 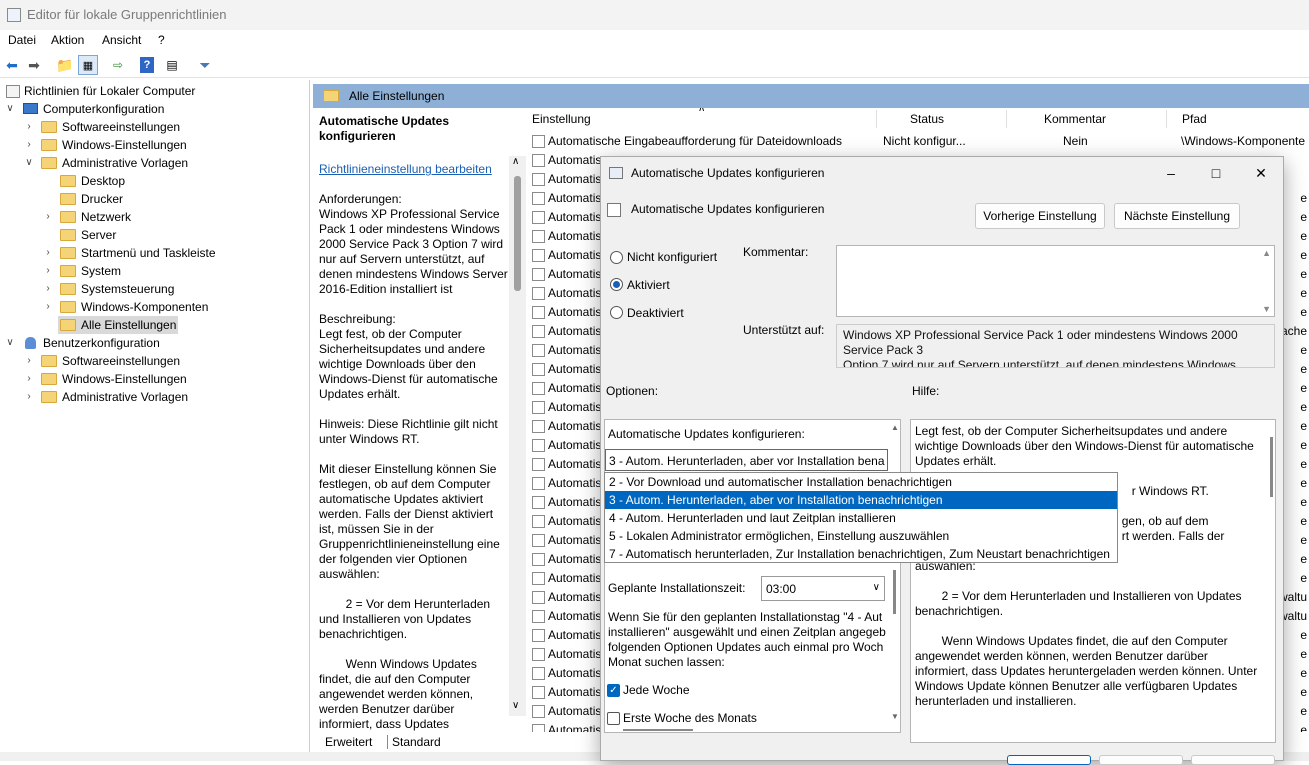 I want to click on radio-not-configured-label: Nicht konfiguriert, so click(x=672, y=257).